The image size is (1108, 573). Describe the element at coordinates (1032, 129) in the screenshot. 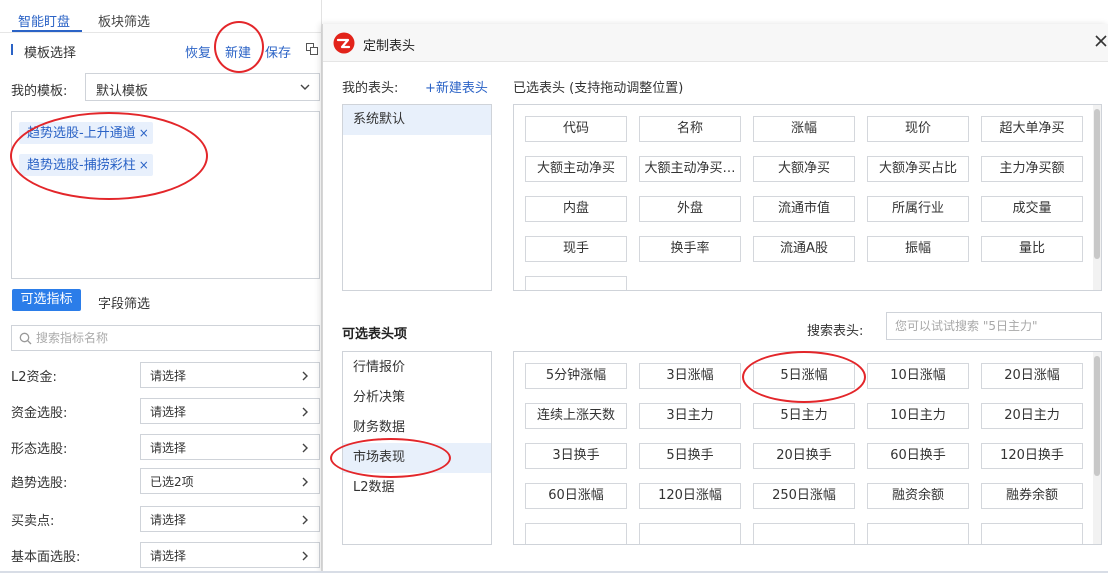

I see `selected-header-chip: 超大单净买` at that location.